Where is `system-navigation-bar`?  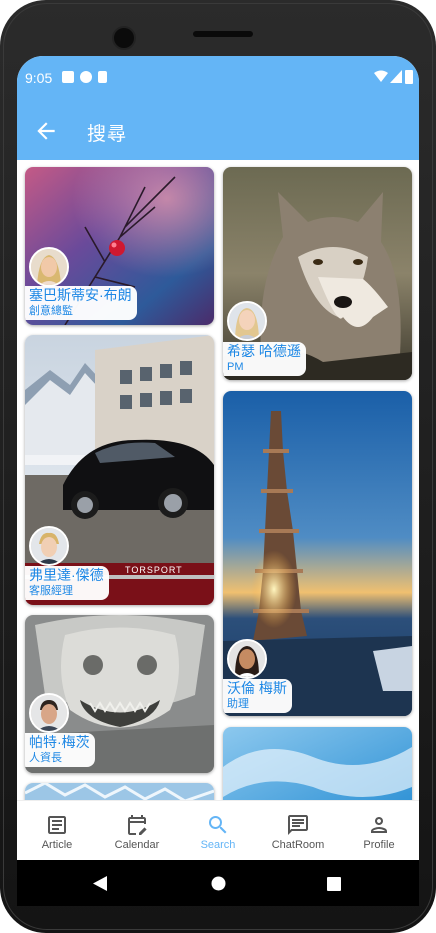 system-navigation-bar is located at coordinates (218, 883).